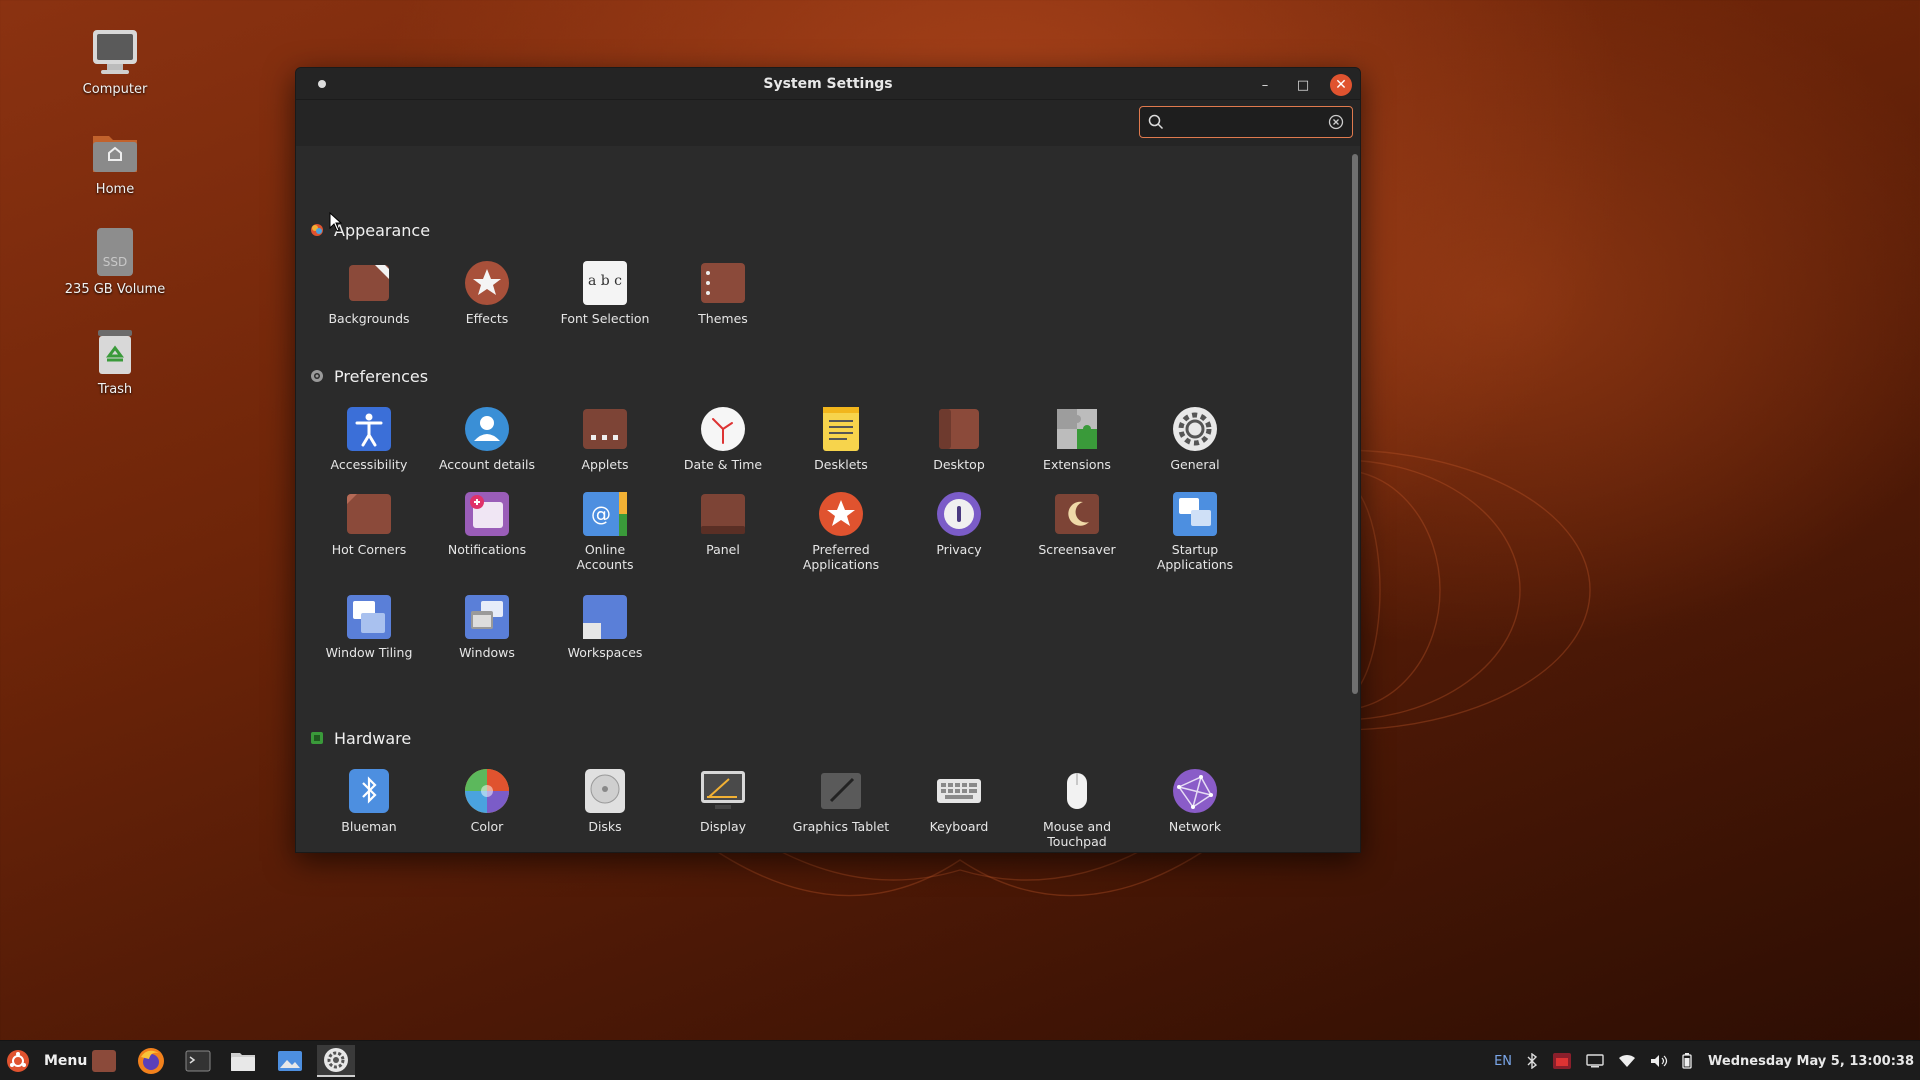 The width and height of the screenshot is (1920, 1080). What do you see at coordinates (605, 438) in the screenshot?
I see `settings-item-applets: Applets` at bounding box center [605, 438].